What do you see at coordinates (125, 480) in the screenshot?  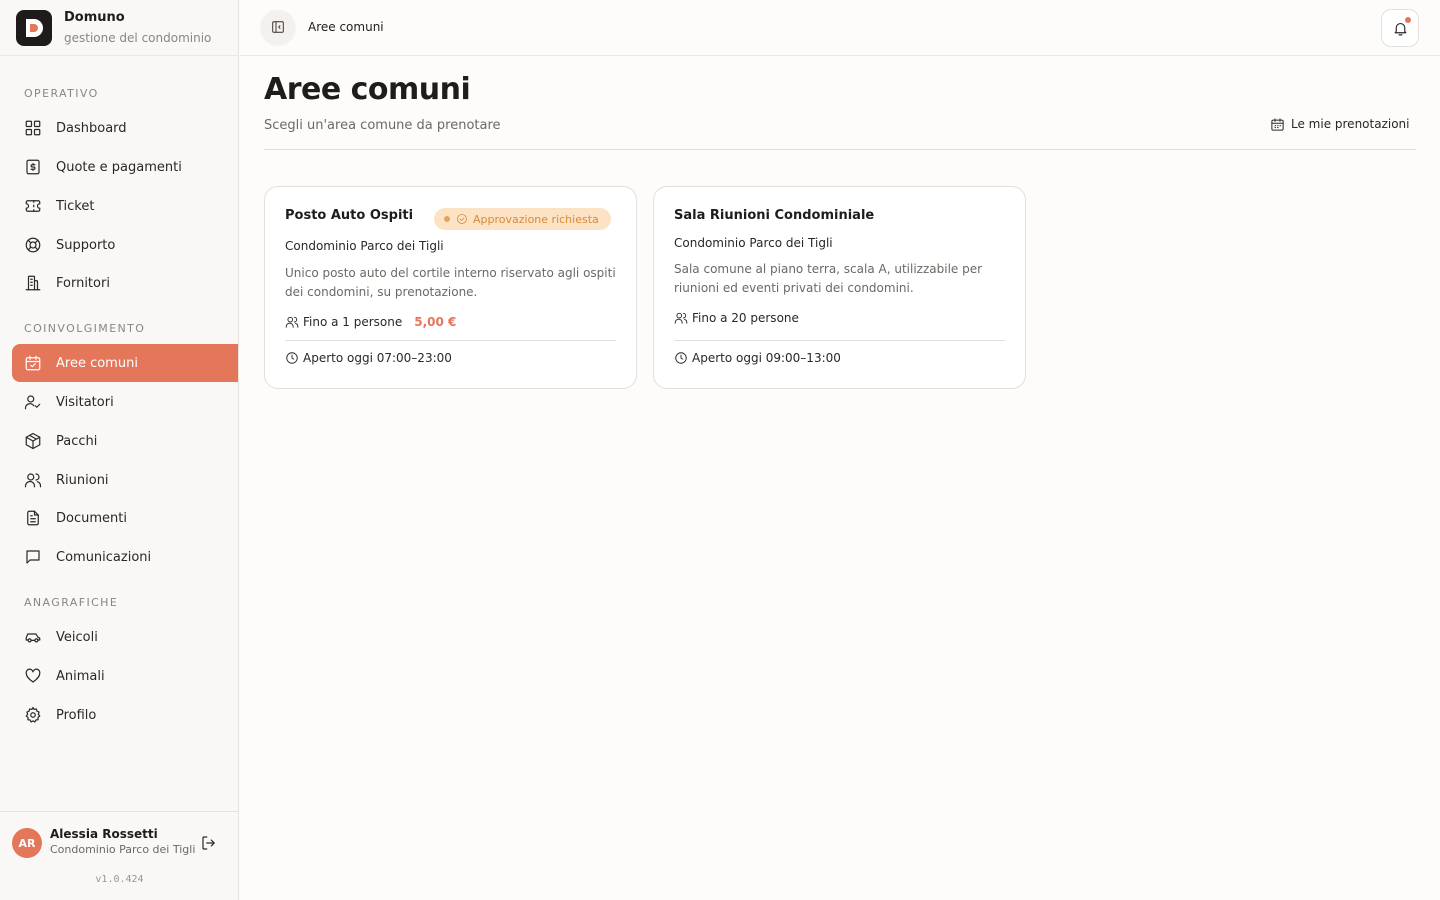 I see `sidebar-item-riunioni: Riunioni` at bounding box center [125, 480].